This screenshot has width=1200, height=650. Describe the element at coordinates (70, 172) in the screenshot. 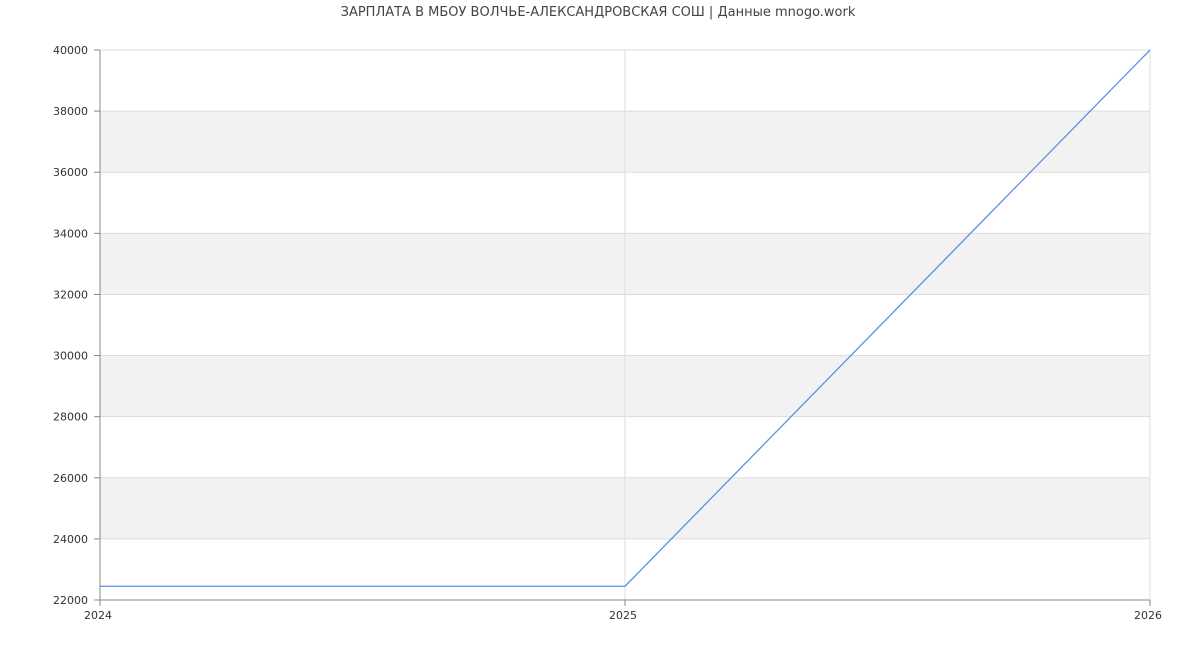

I see `y-tick-label: 36000` at that location.